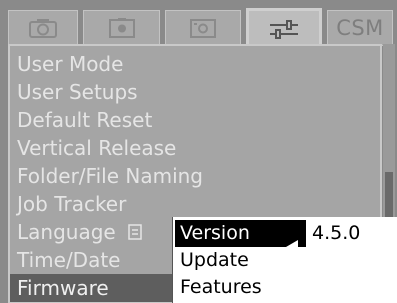 This screenshot has height=303, width=397. I want to click on submenu-item-version: Version, so click(240, 233).